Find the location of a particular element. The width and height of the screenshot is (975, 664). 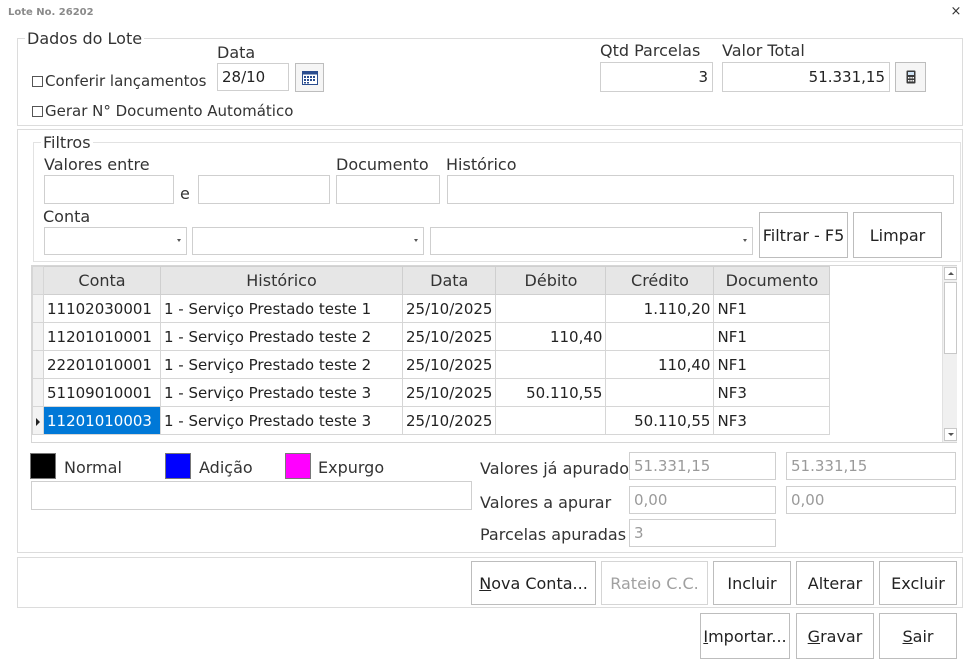

cell-conta: 22201010001 is located at coordinates (102, 364).